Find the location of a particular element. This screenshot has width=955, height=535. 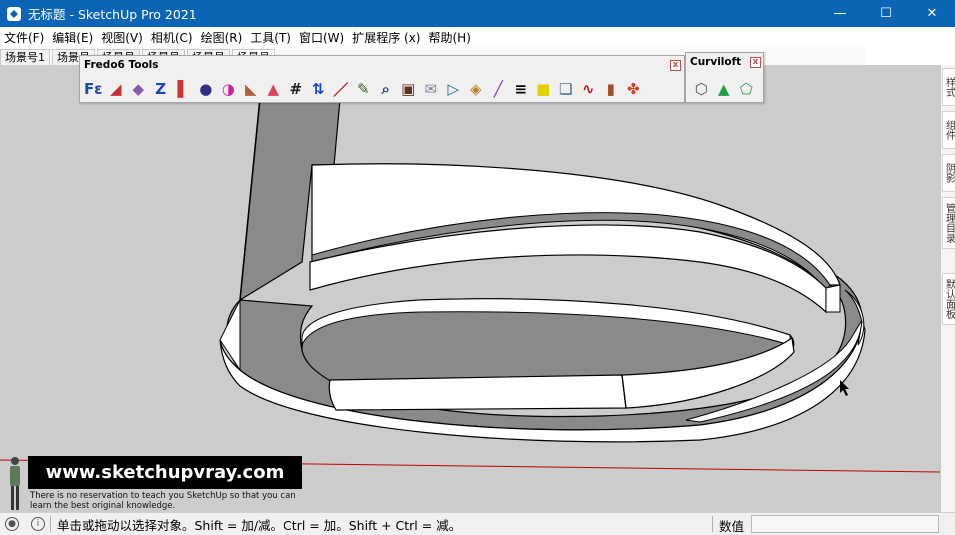

measurements-input is located at coordinates (845, 524).